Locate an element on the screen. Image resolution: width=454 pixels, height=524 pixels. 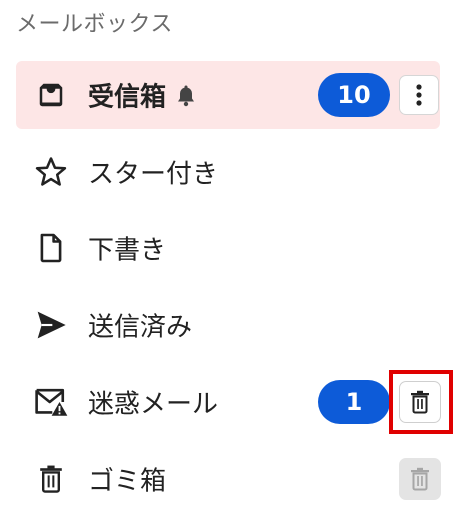
more-options-button is located at coordinates (419, 95).